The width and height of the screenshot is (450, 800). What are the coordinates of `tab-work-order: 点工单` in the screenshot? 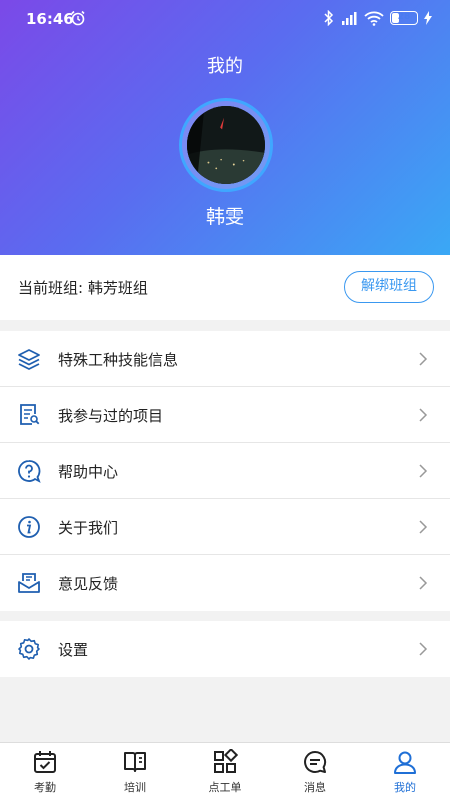 It's located at (225, 771).